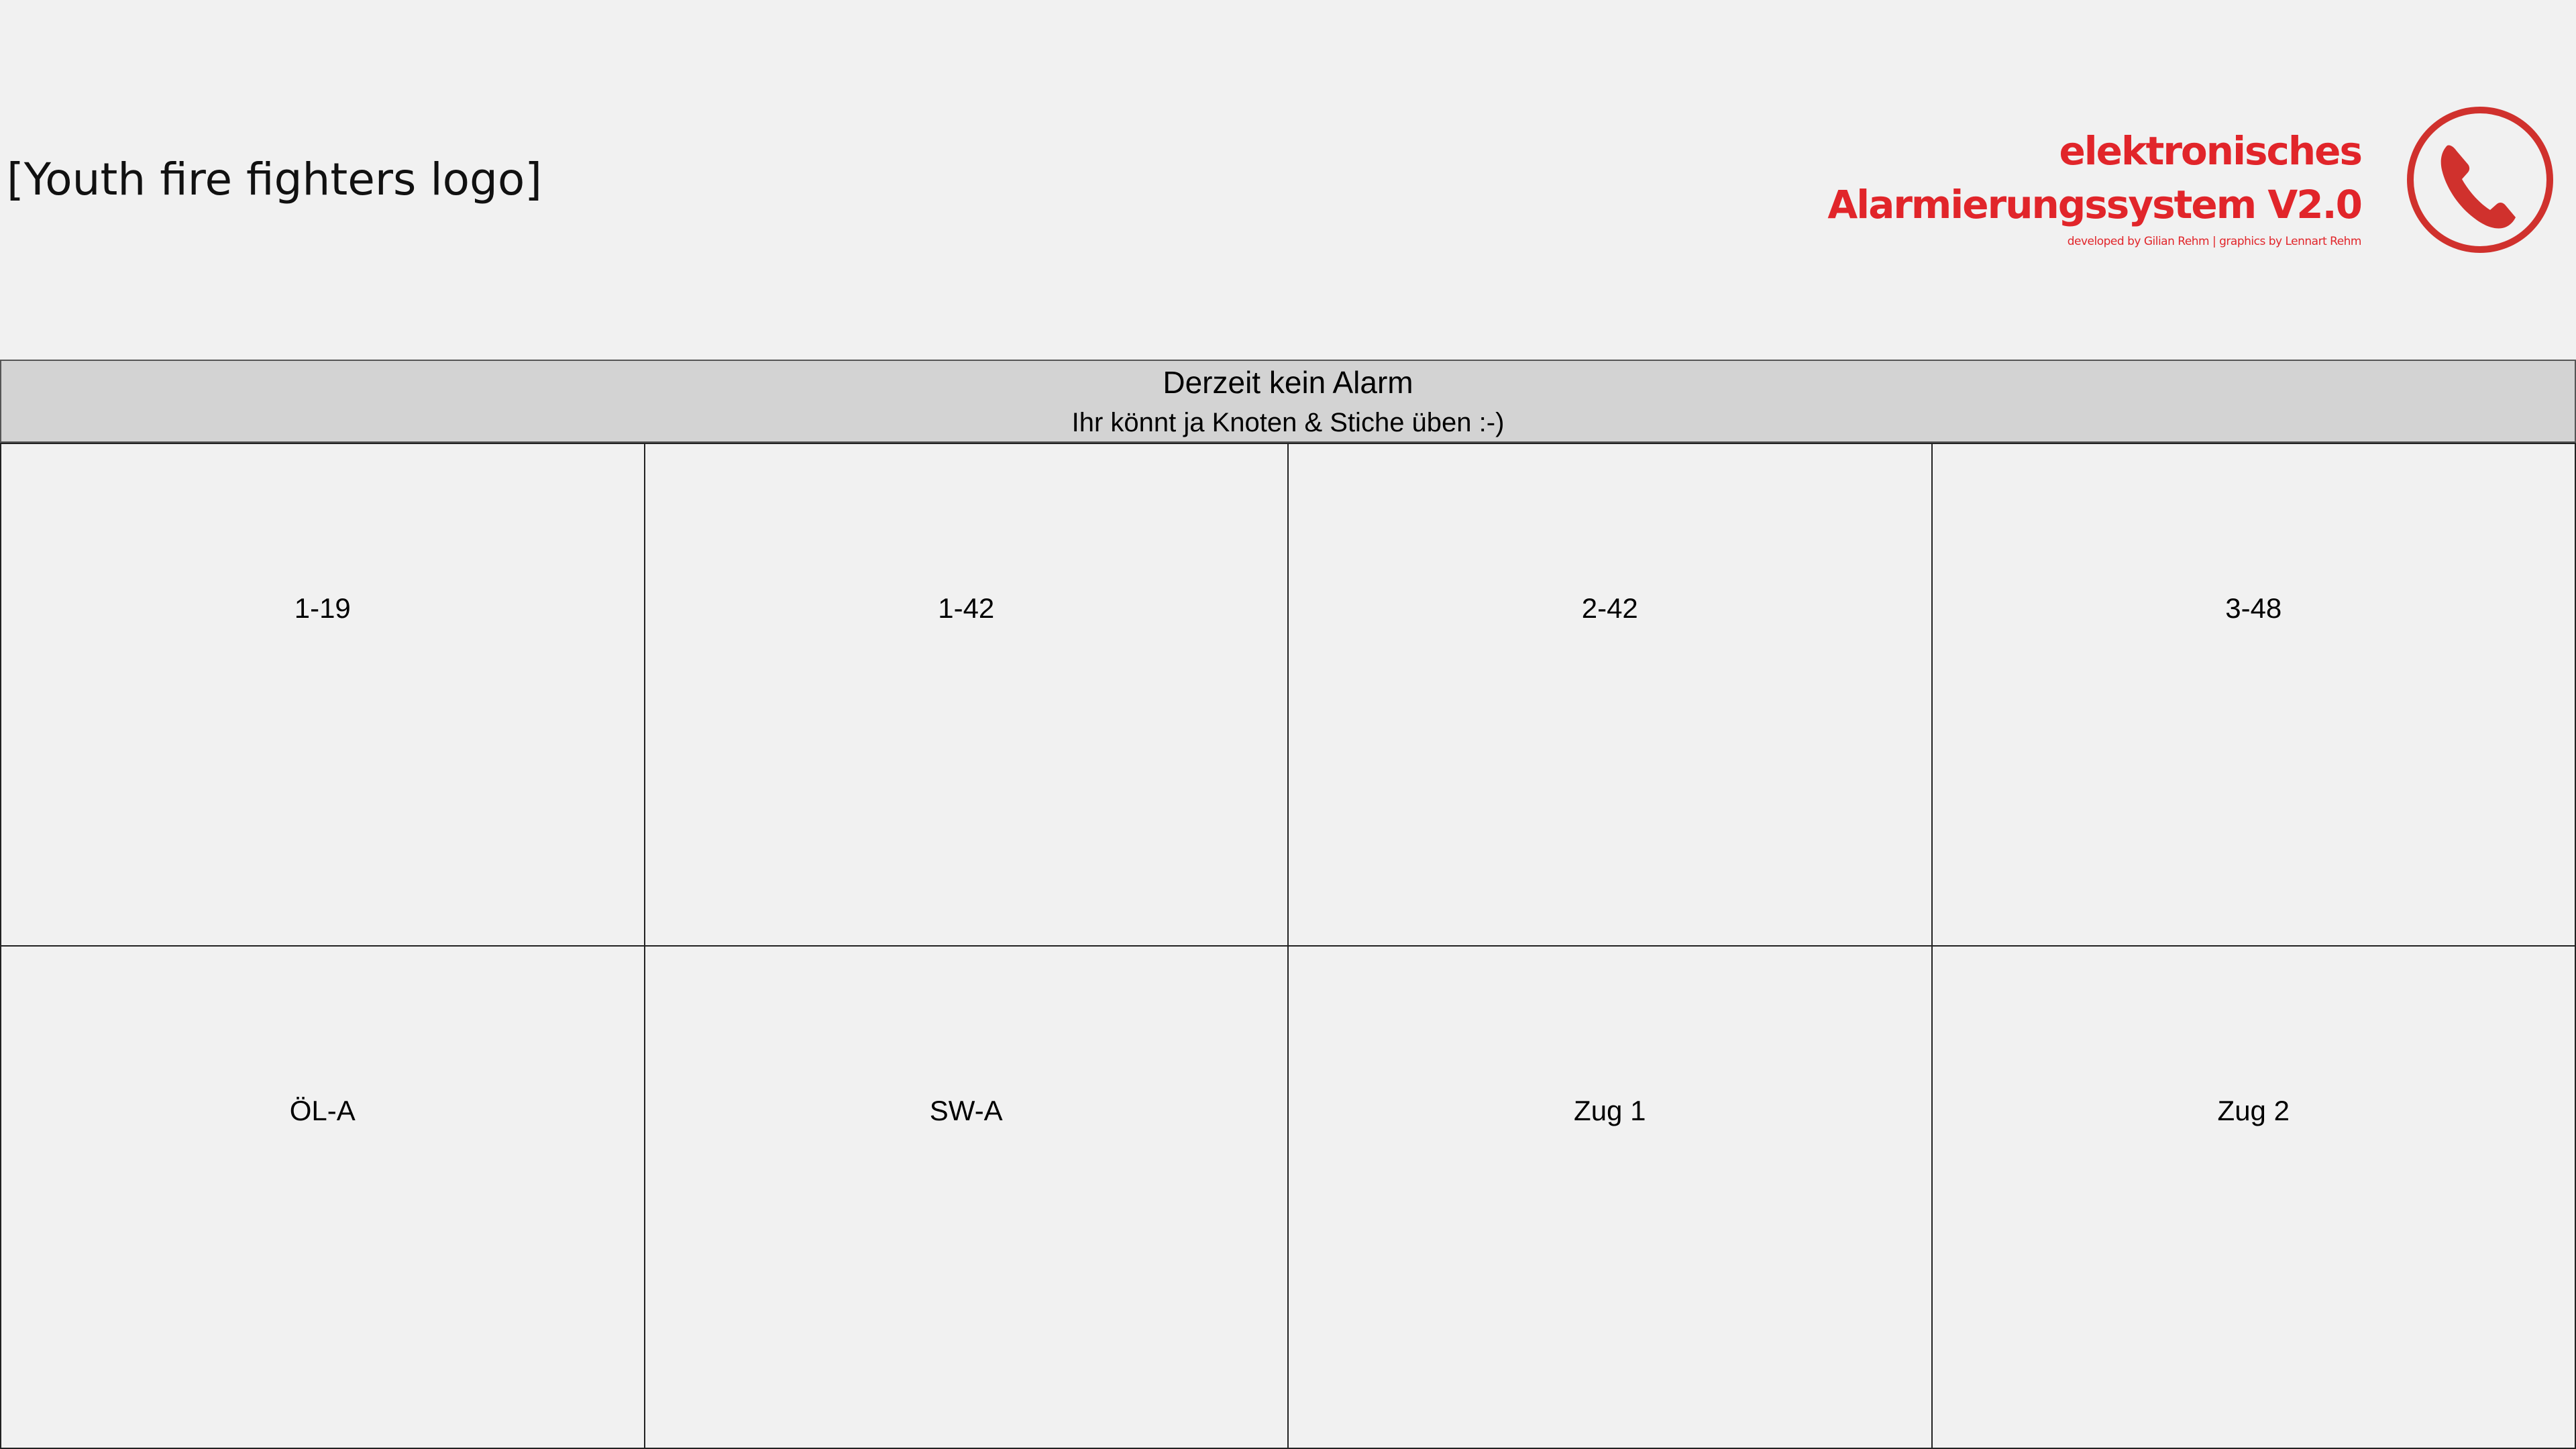 The width and height of the screenshot is (2576, 1449). Describe the element at coordinates (2254, 695) in the screenshot. I see `unit-tile-3-48: 3-48` at that location.